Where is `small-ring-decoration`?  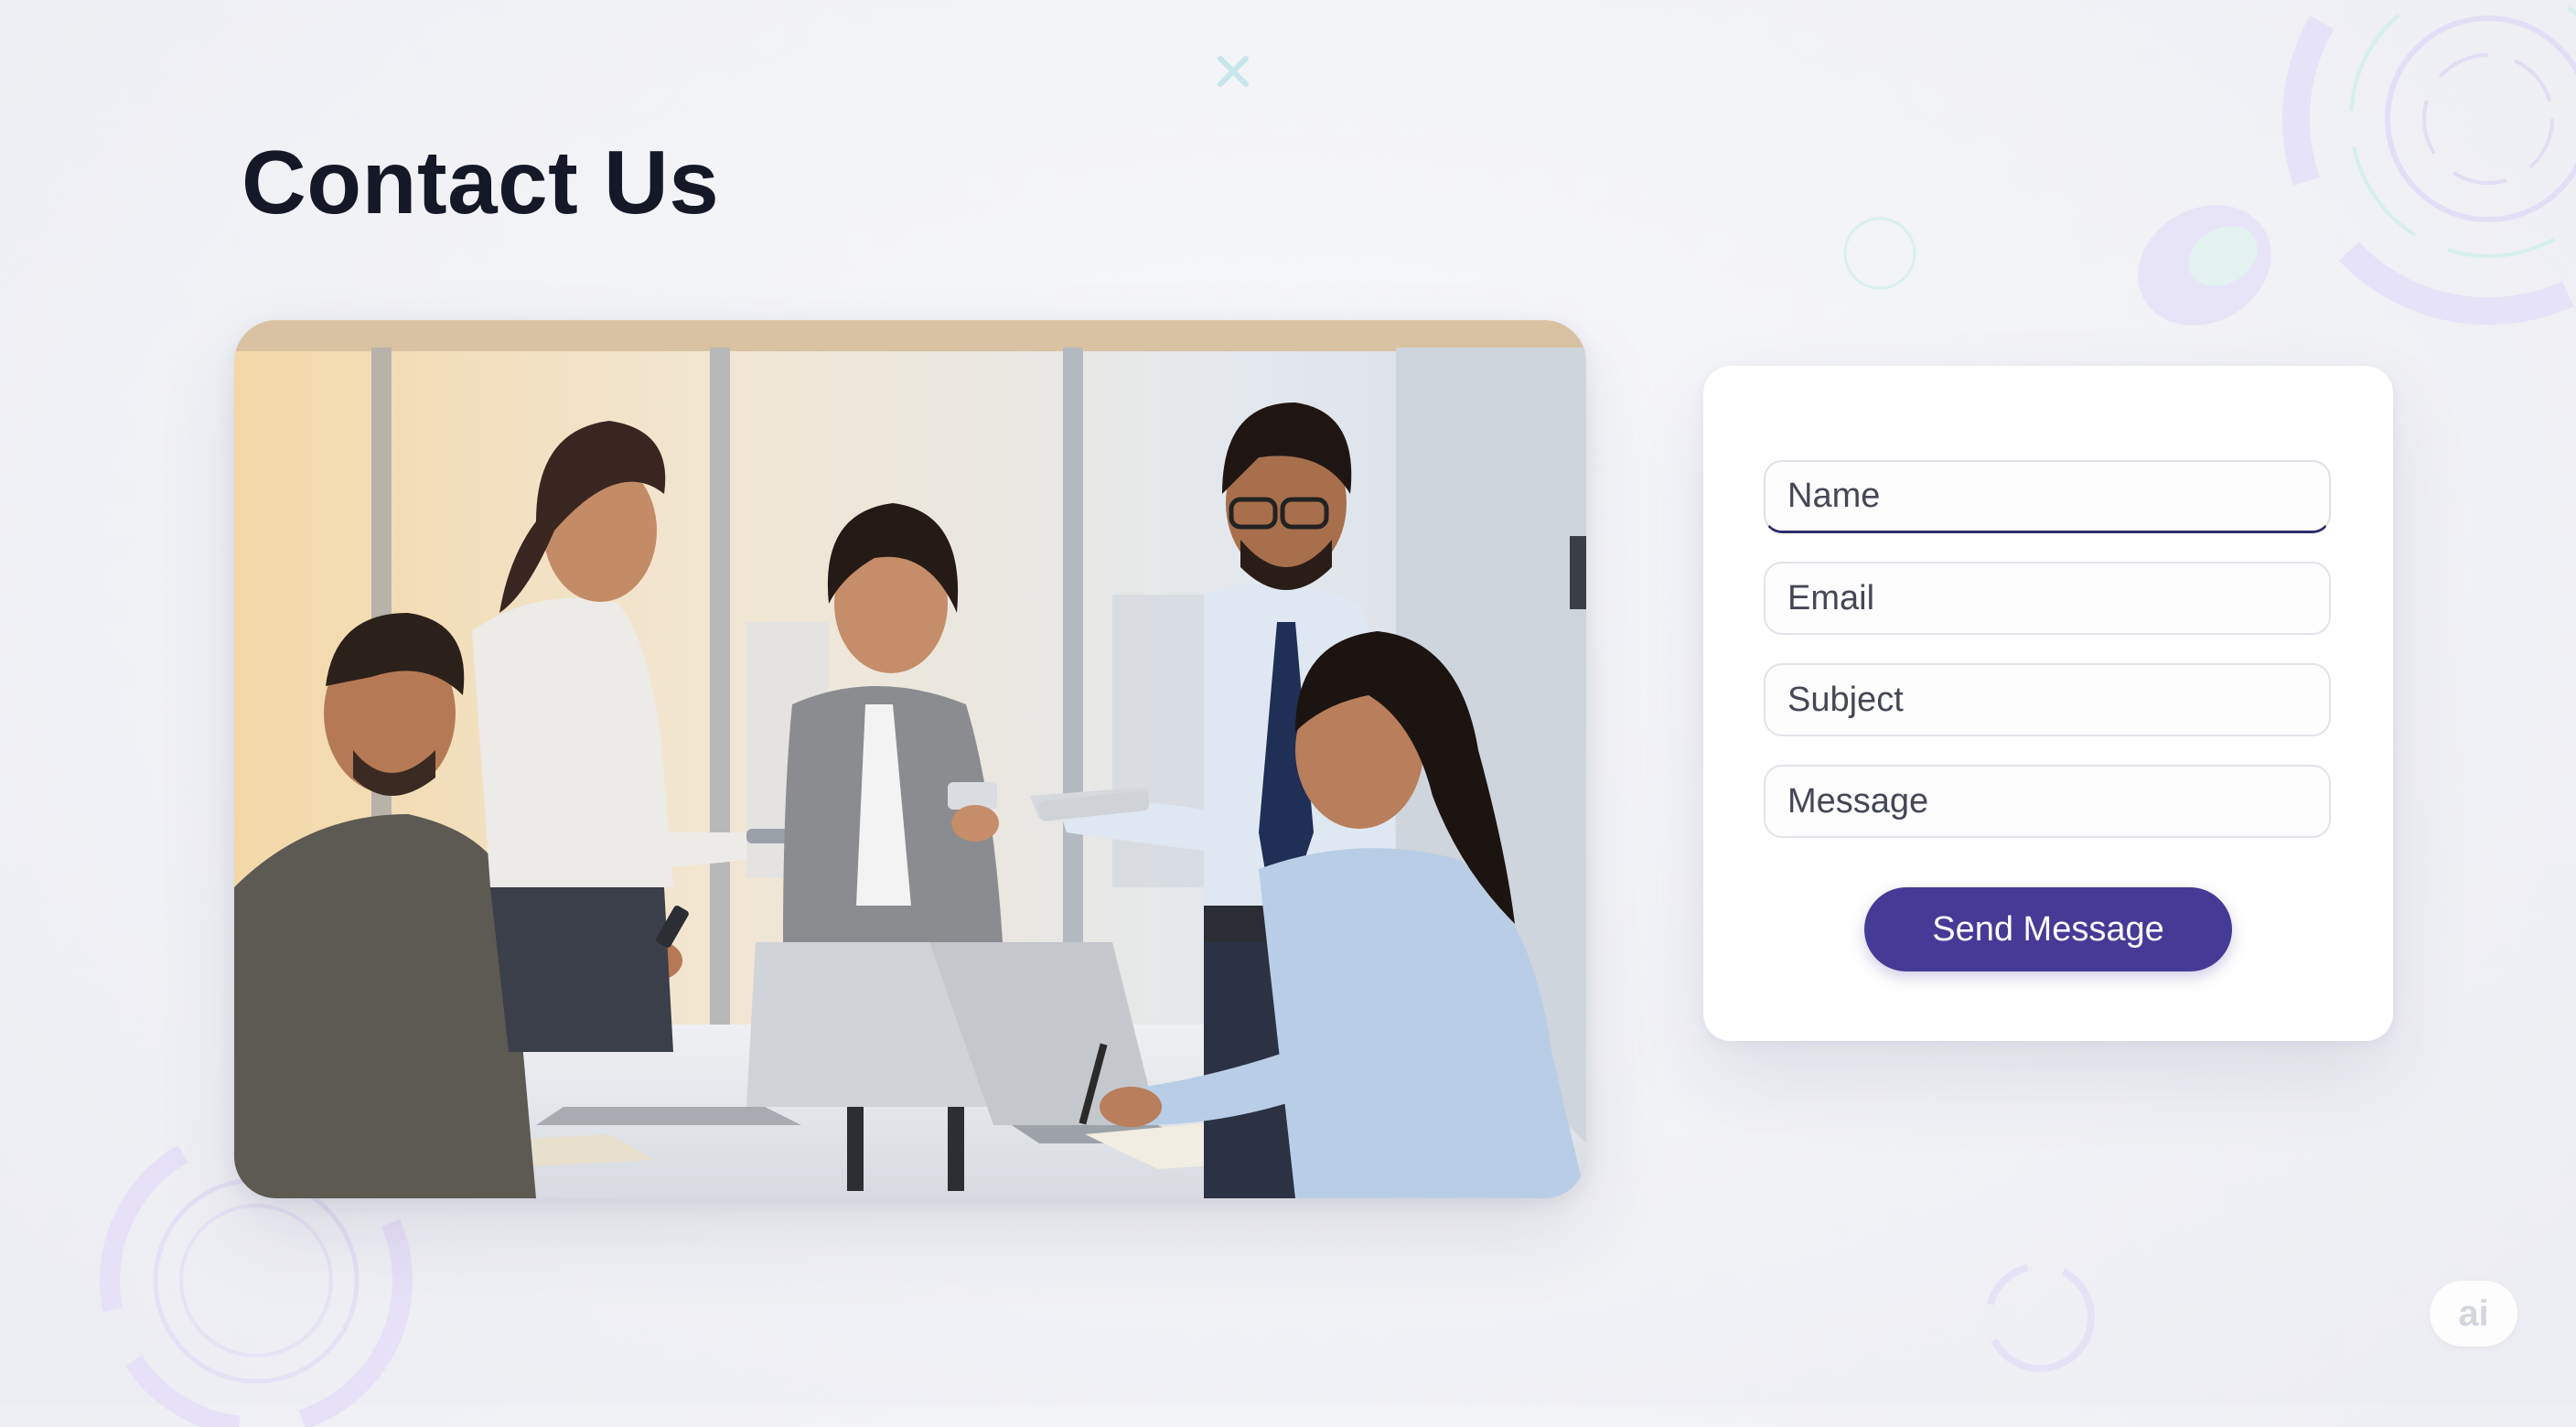 small-ring-decoration is located at coordinates (1880, 253).